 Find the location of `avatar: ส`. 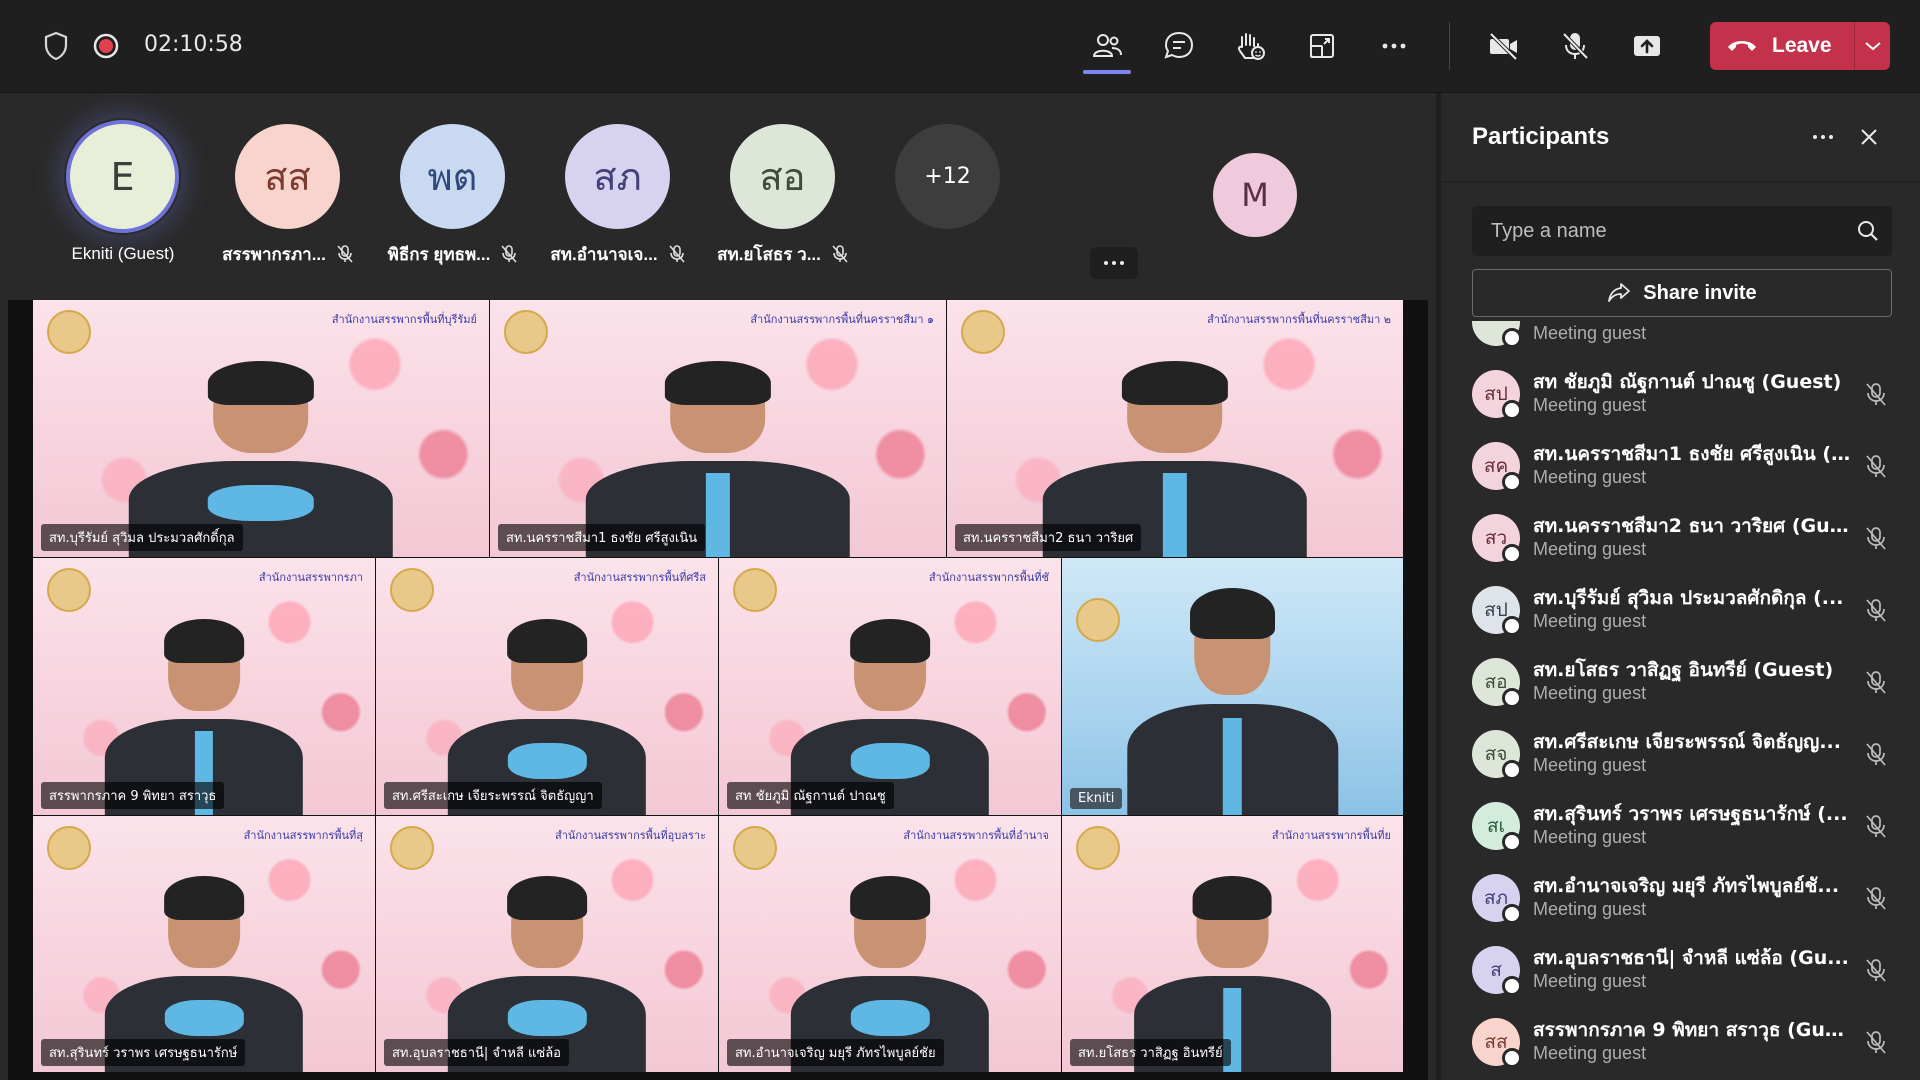

avatar: ส is located at coordinates (1496, 970).